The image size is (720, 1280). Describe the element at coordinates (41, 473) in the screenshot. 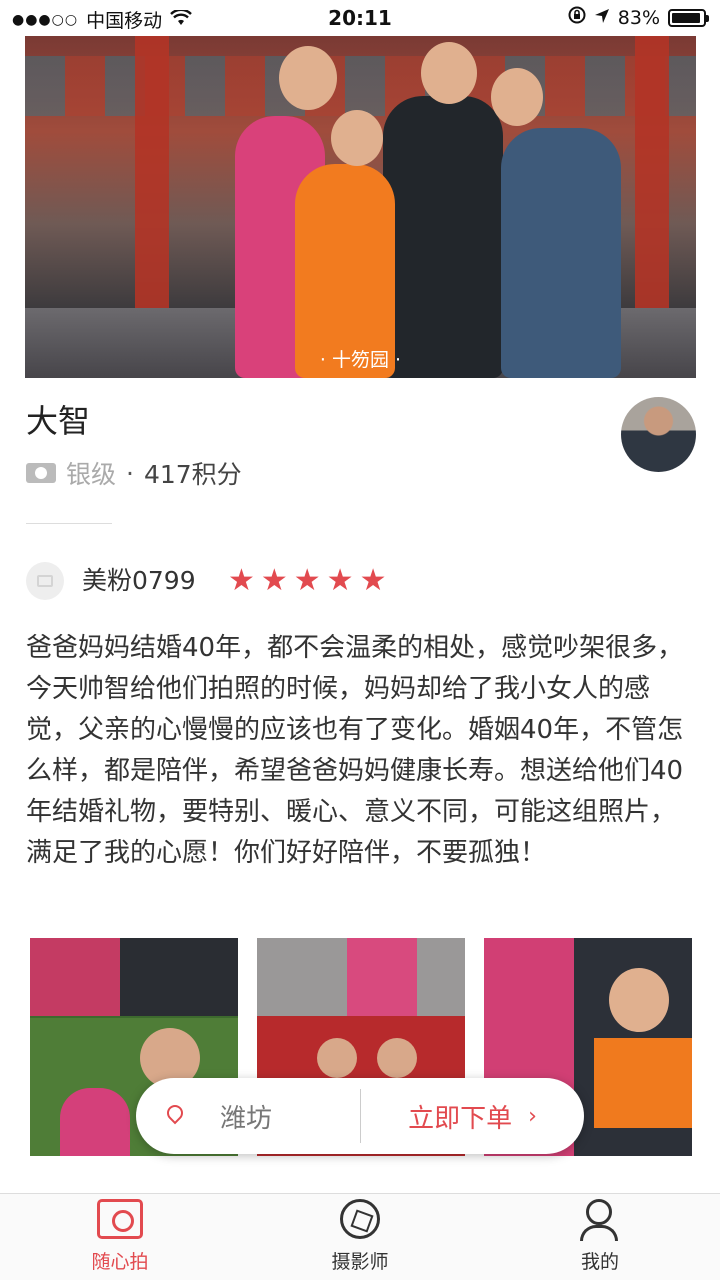

I see `camera-badge-icon` at that location.